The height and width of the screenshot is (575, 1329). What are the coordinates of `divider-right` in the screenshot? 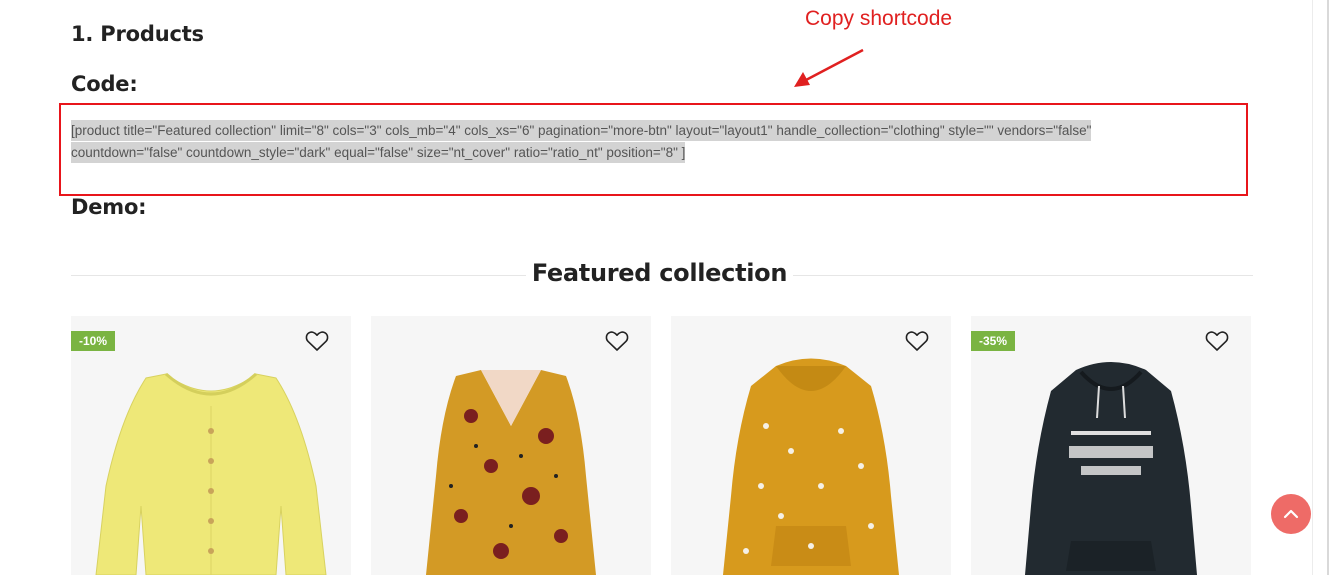 It's located at (1023, 275).